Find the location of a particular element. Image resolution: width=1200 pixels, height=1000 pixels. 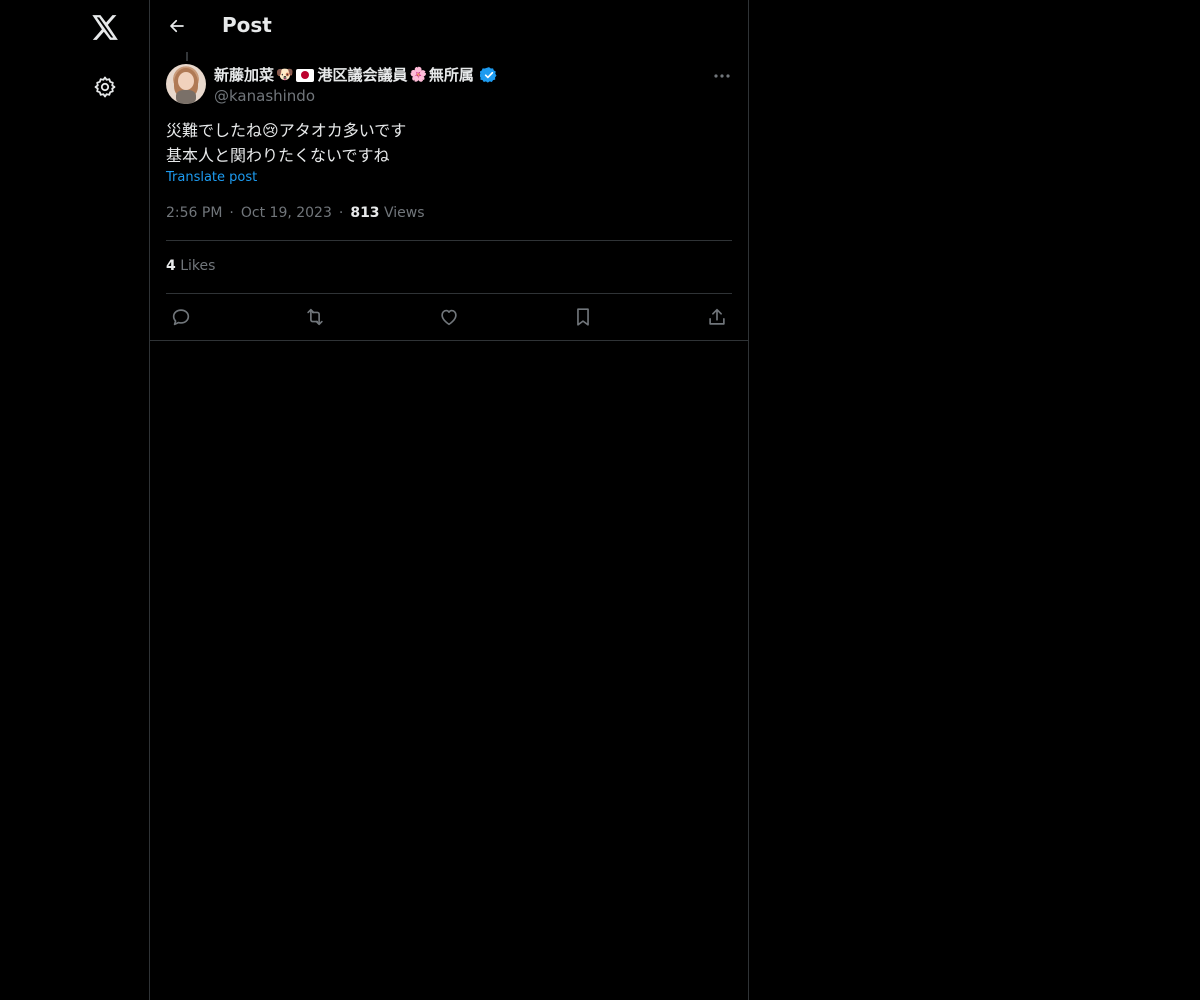

thread-connector is located at coordinates (187, 56).